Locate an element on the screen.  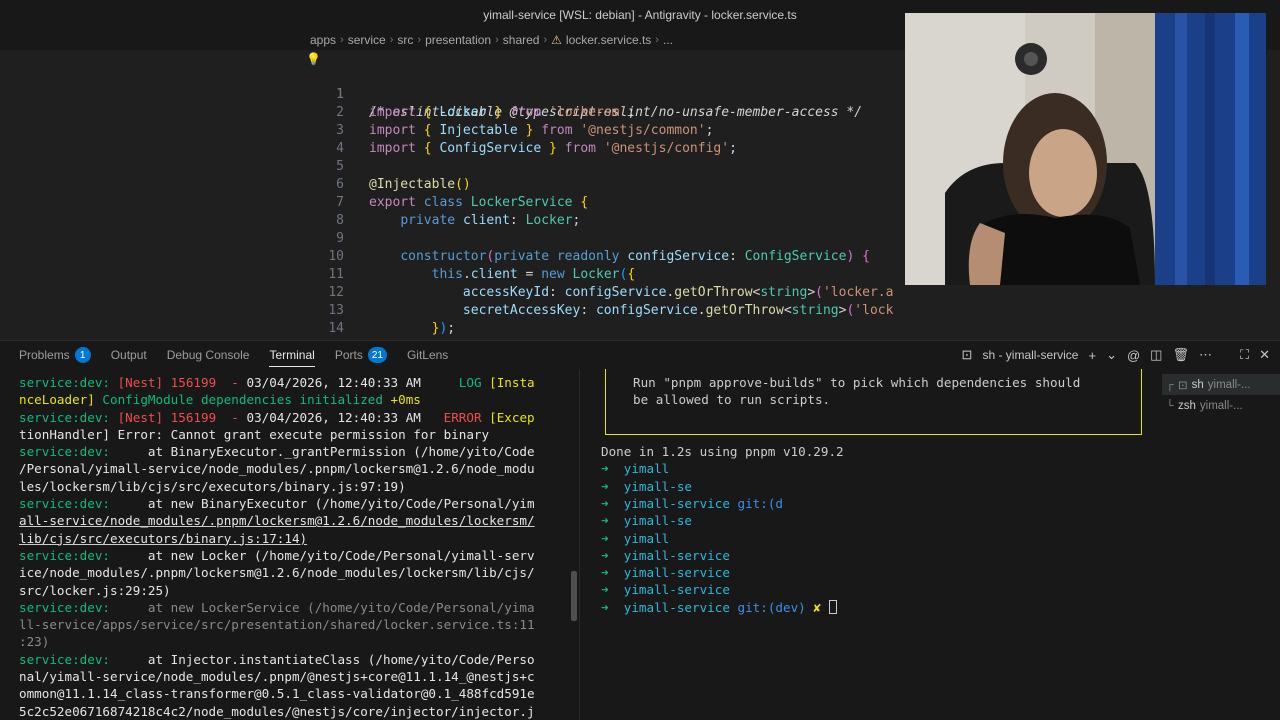
ports-count-badge: 21 is located at coordinates (377, 355).